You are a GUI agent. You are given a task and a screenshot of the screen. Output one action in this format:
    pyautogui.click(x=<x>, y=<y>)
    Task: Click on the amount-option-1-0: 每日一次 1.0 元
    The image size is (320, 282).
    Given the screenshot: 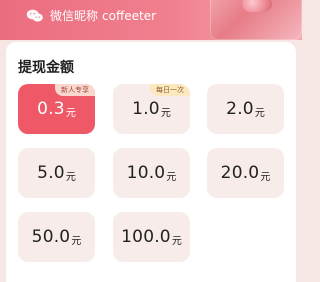 What is the action you would take?
    pyautogui.click(x=151, y=109)
    